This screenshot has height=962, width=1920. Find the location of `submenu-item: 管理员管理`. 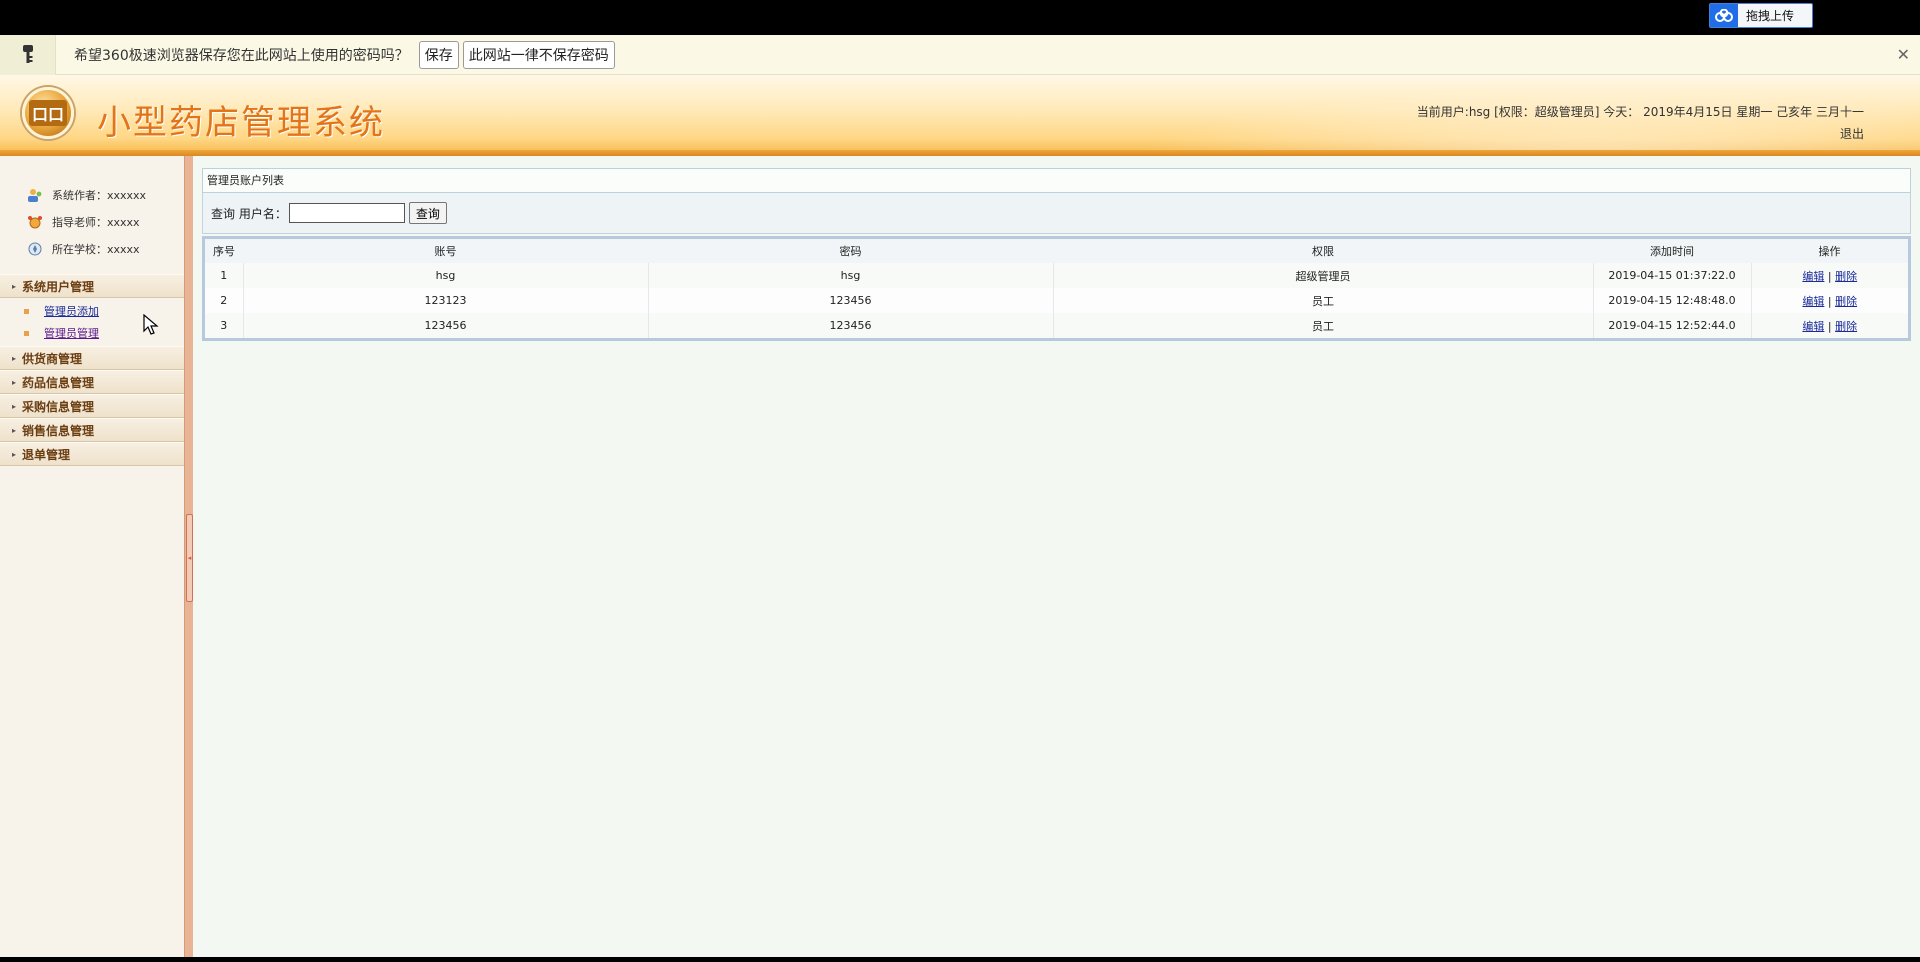

submenu-item: 管理员管理 is located at coordinates (104, 333).